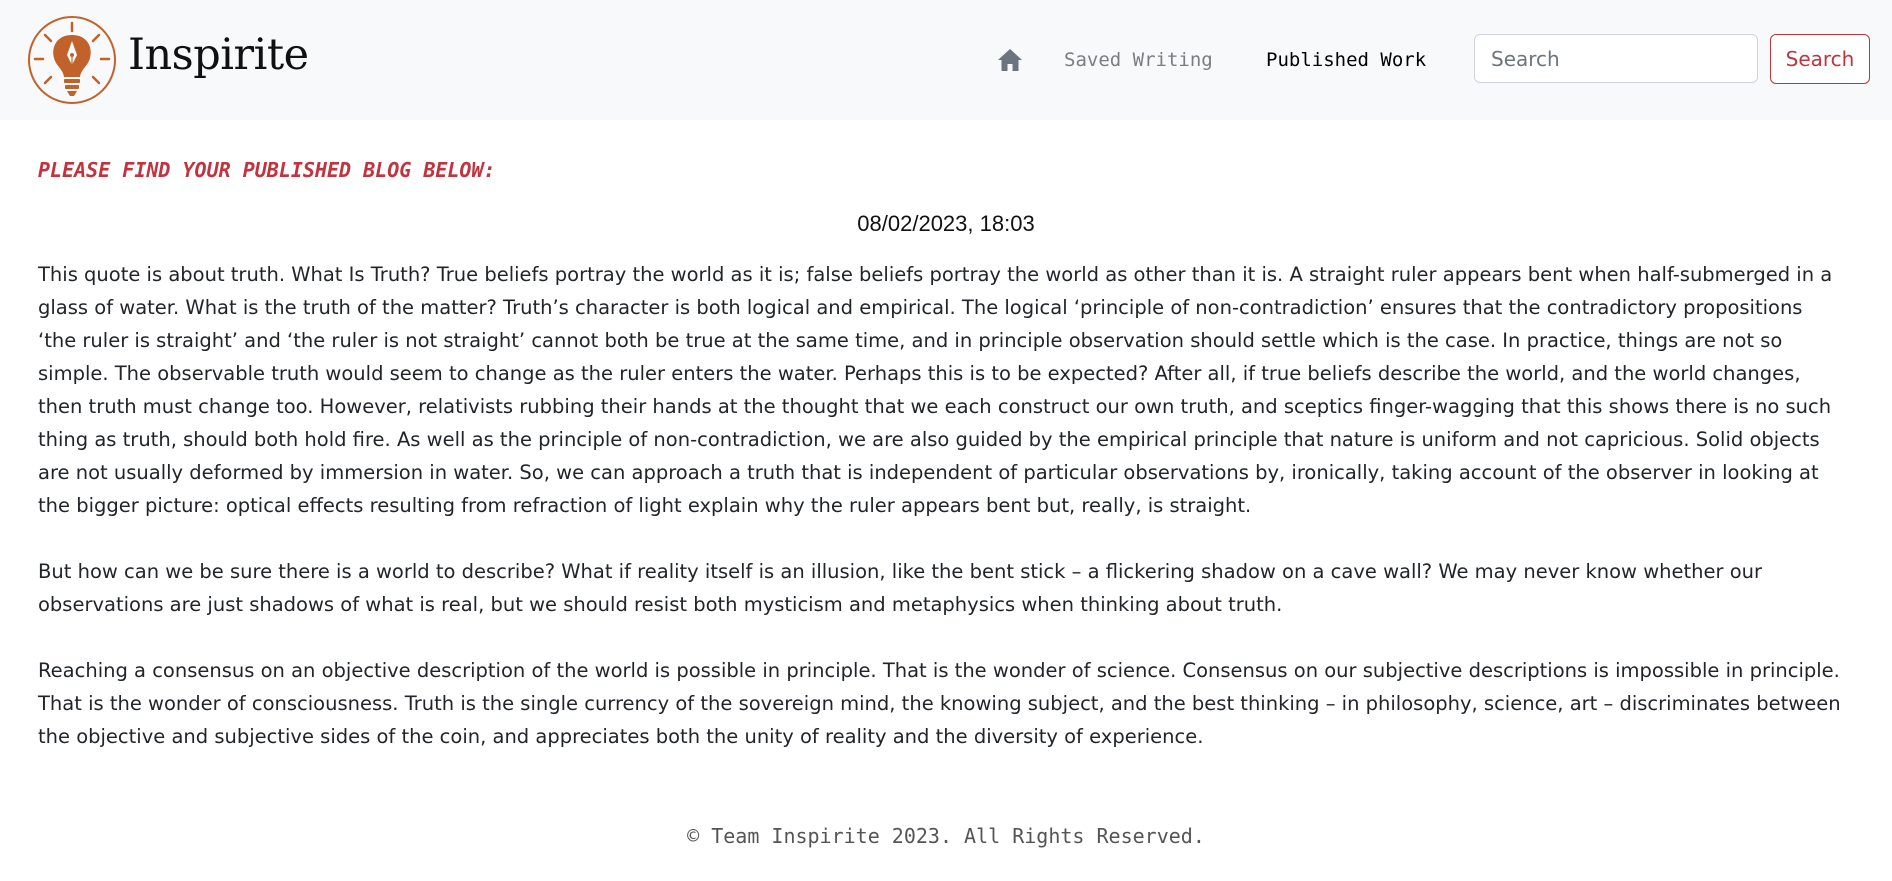 The image size is (1892, 881). Describe the element at coordinates (1346, 60) in the screenshot. I see `nav-published-work: Published Work` at that location.